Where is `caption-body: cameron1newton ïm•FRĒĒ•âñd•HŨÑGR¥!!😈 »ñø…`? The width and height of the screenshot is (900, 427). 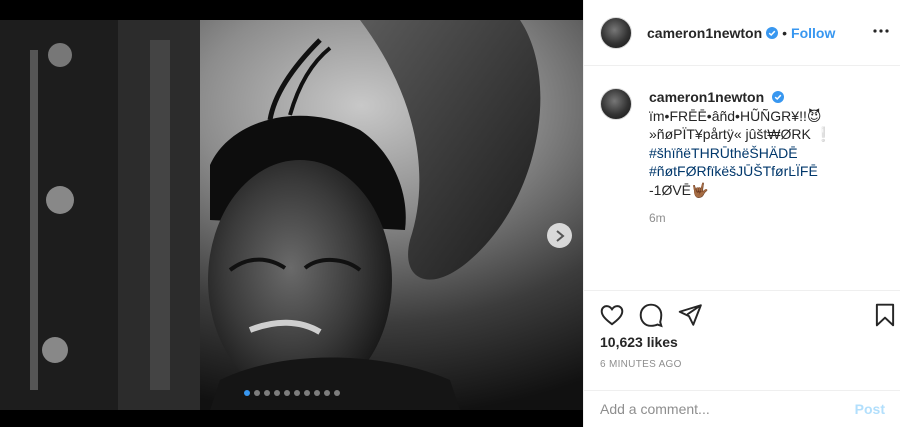
caption-body: cameron1newton ïm•FRĒĒ•âñd•HŨÑGR¥!!😈 »ñø… is located at coordinates (769, 158).